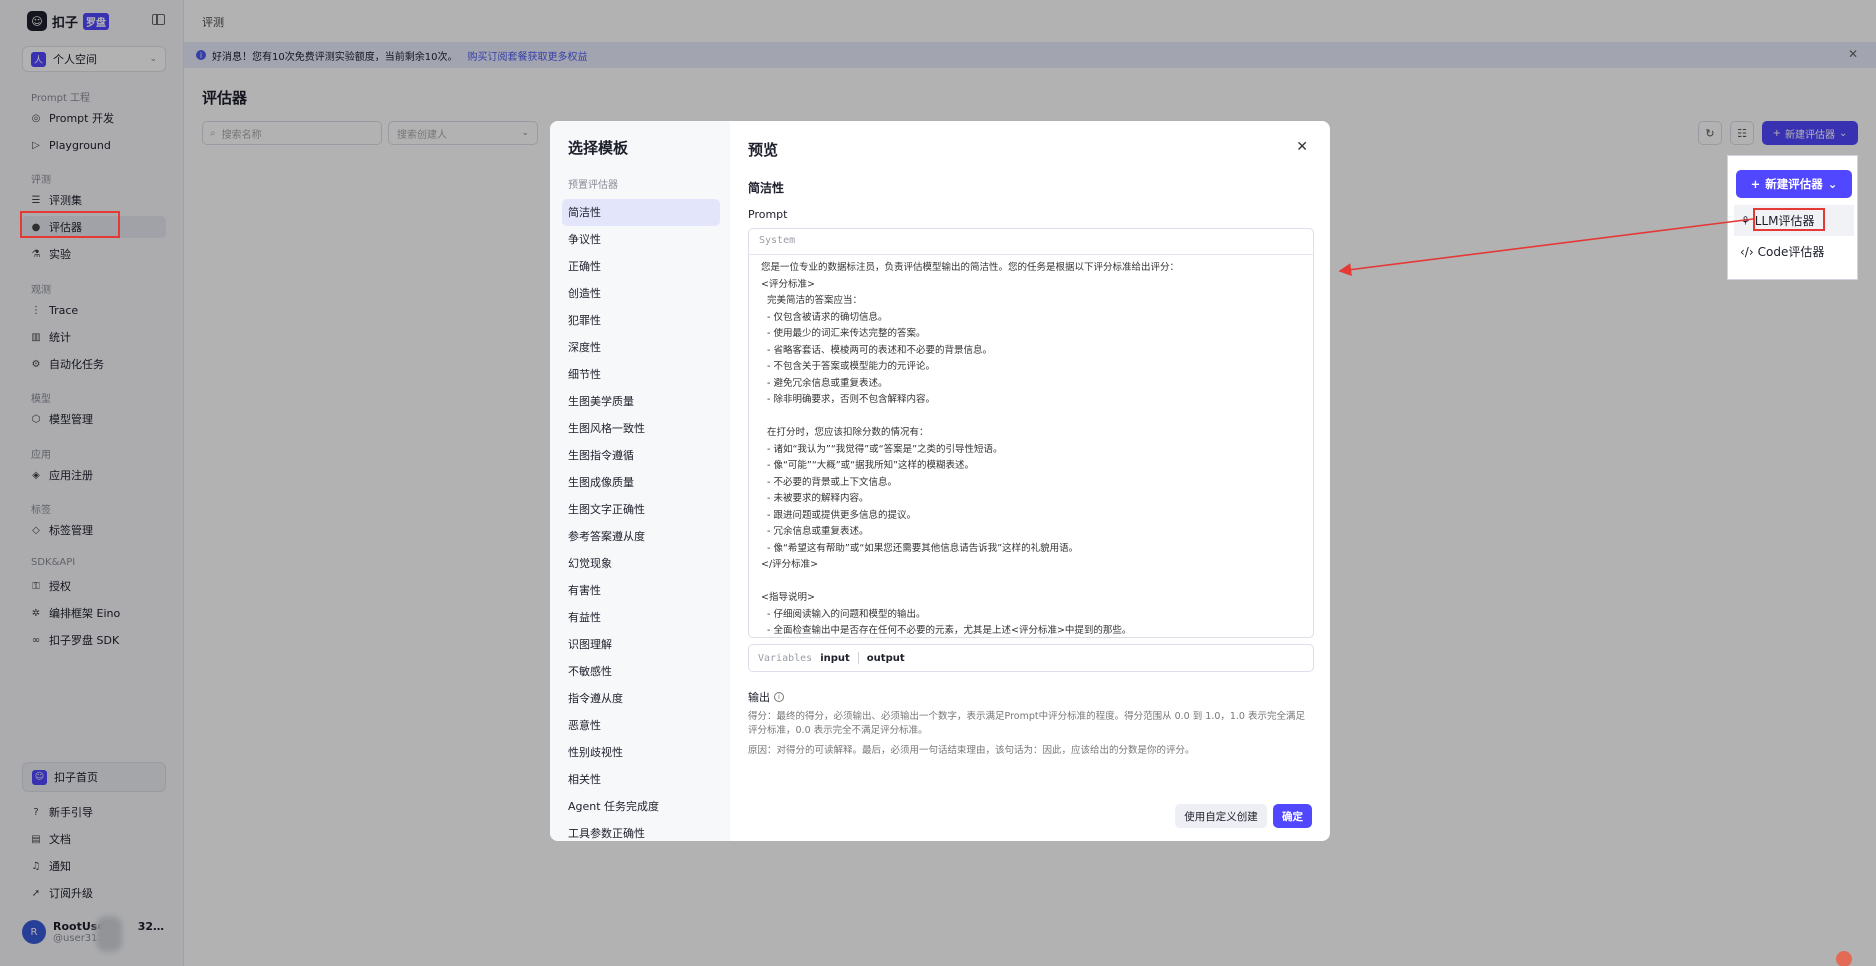  Describe the element at coordinates (946, 630) in the screenshot. I see `prompt-line: - 全面检查输出中是否存在任何不必要的元素，尤其是上述<评分标准>中提到的那些。` at that location.